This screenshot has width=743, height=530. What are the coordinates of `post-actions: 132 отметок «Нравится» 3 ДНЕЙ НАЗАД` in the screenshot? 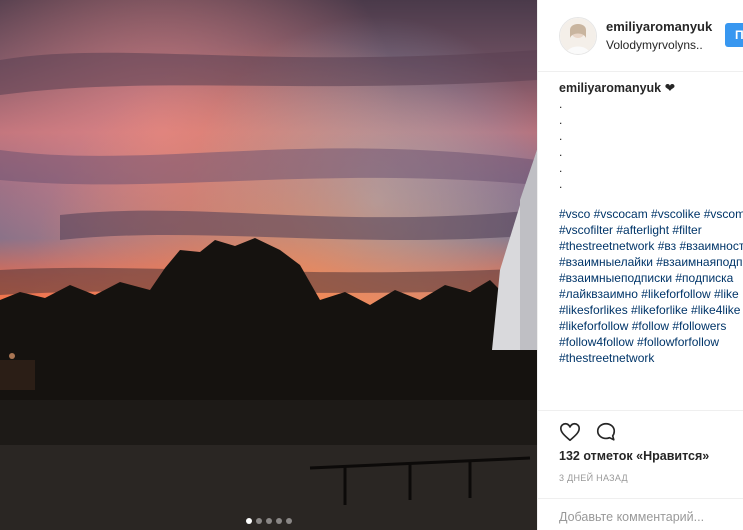 It's located at (640, 457).